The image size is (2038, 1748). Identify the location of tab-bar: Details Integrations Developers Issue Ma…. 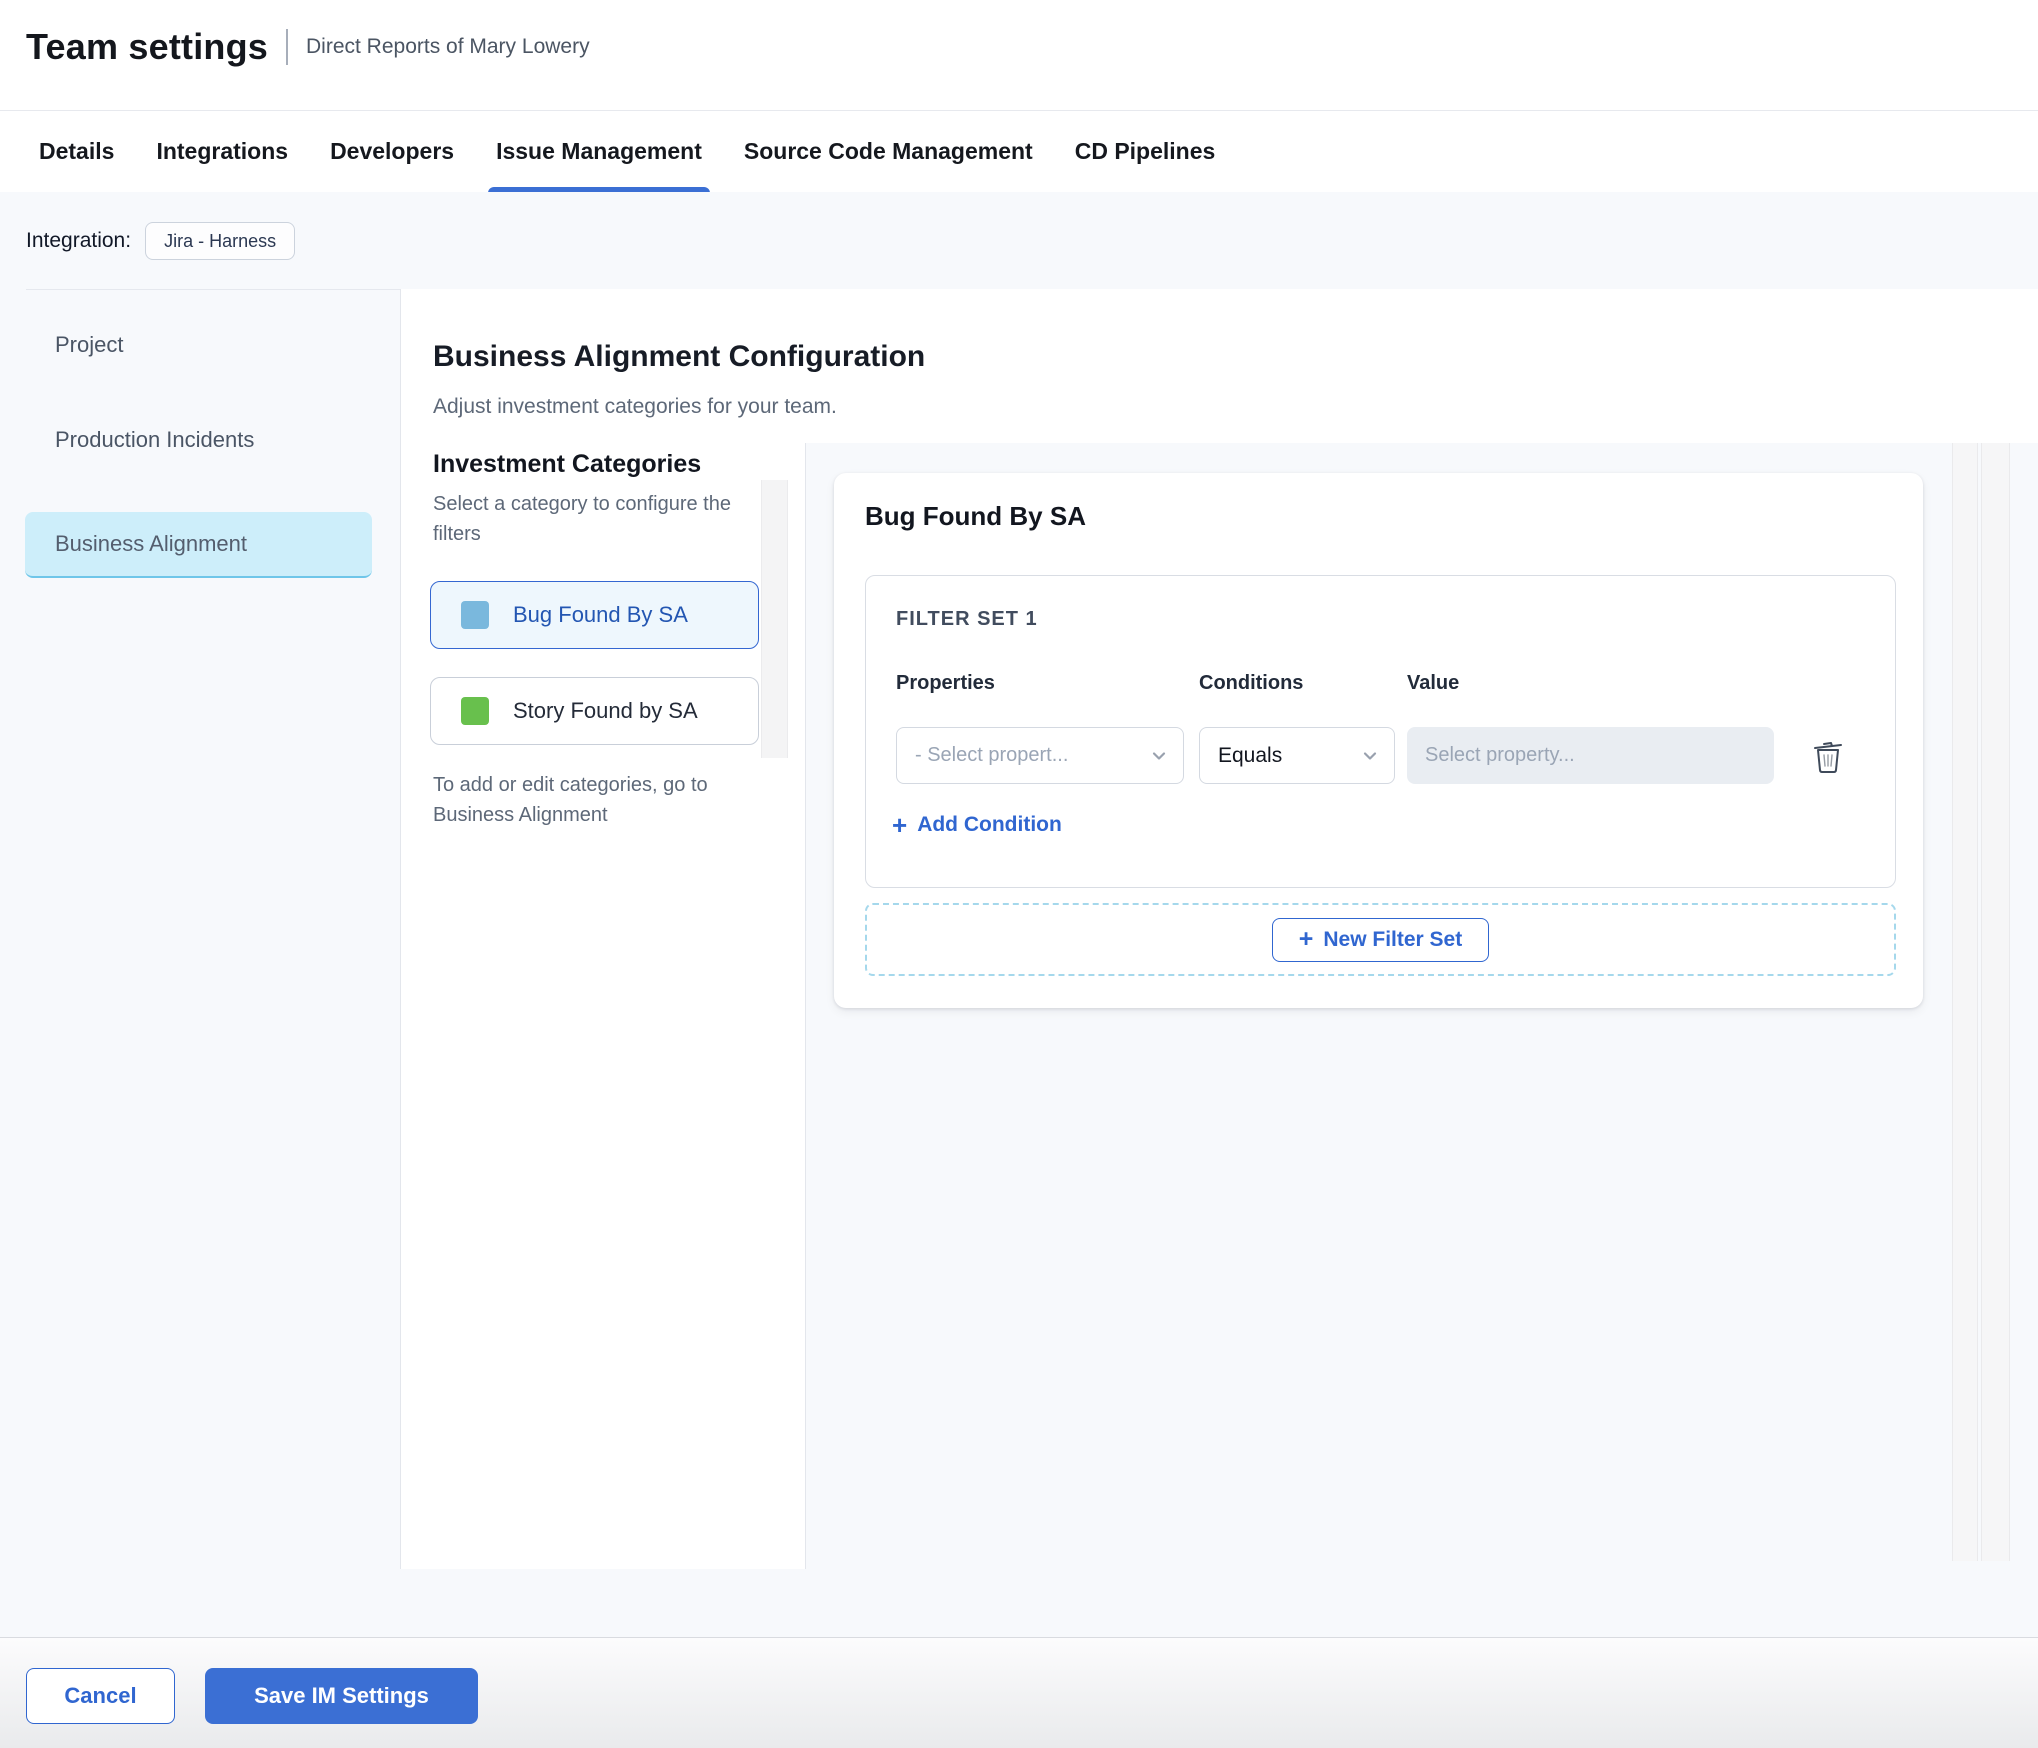
(1019, 151).